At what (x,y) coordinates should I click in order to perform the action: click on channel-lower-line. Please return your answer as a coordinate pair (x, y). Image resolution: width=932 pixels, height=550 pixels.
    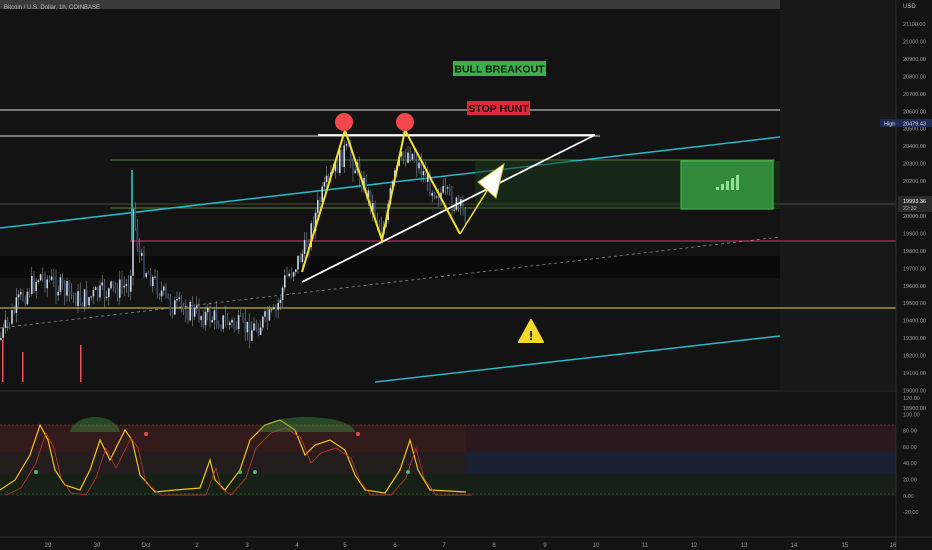
    Looking at the image, I should click on (577, 359).